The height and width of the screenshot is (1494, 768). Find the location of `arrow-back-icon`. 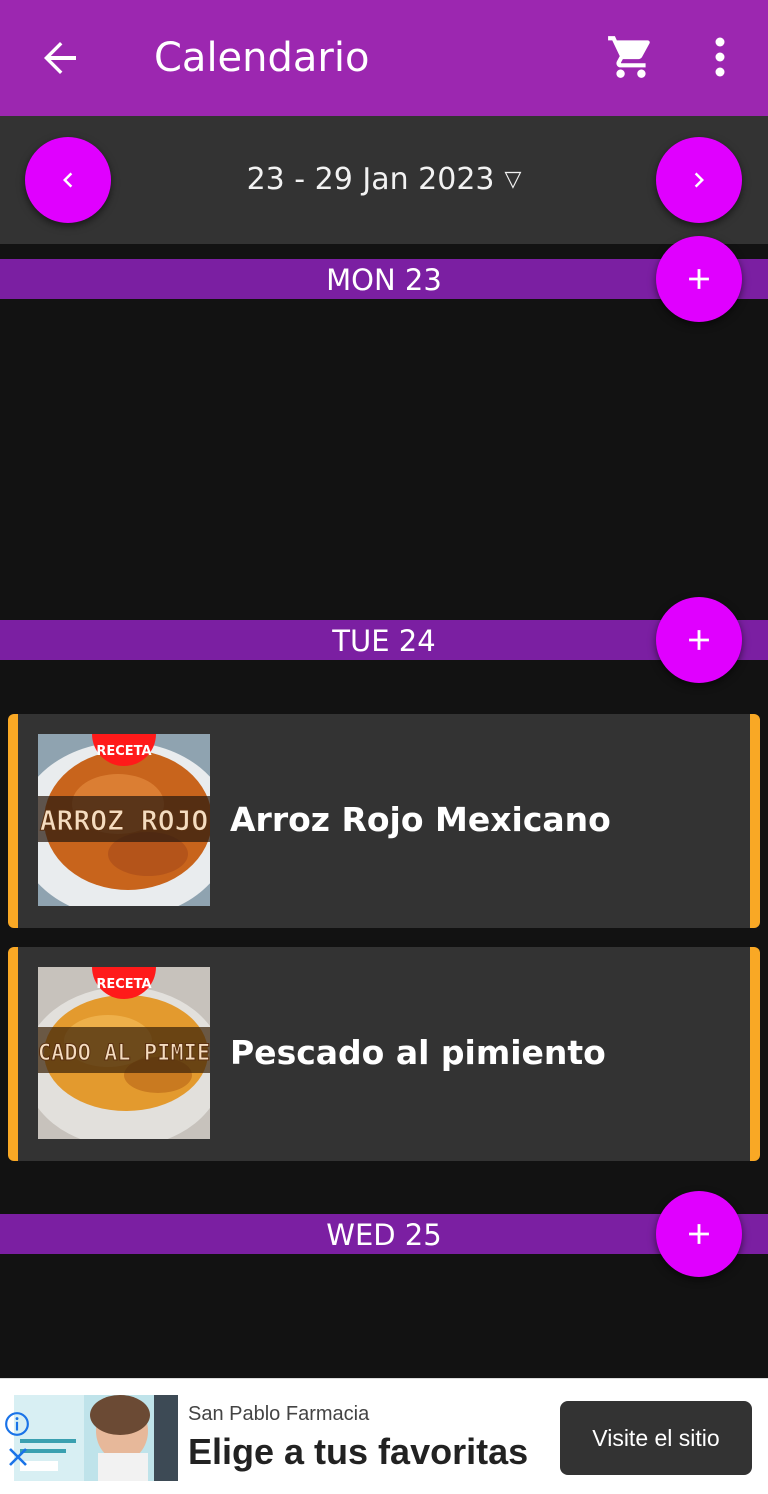

arrow-back-icon is located at coordinates (60, 58).